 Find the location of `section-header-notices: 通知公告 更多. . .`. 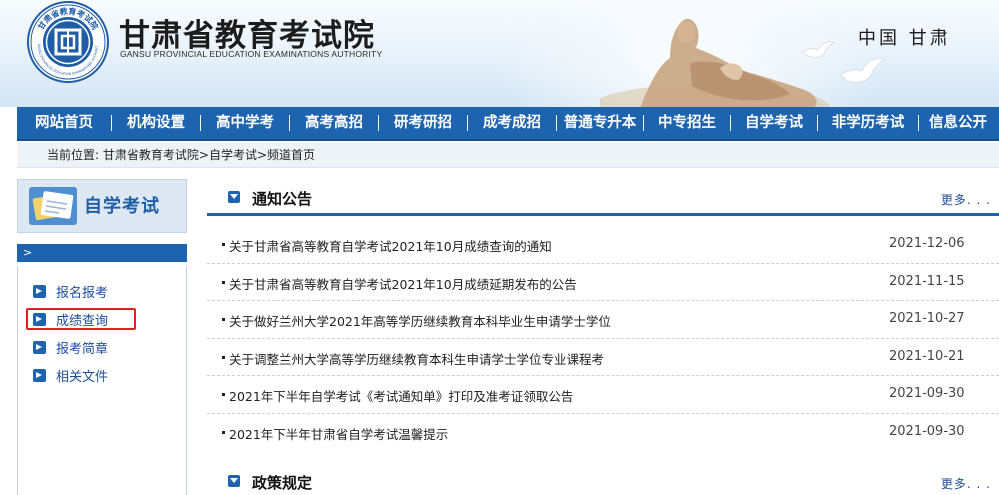

section-header-notices: 通知公告 更多. . . is located at coordinates (603, 198).